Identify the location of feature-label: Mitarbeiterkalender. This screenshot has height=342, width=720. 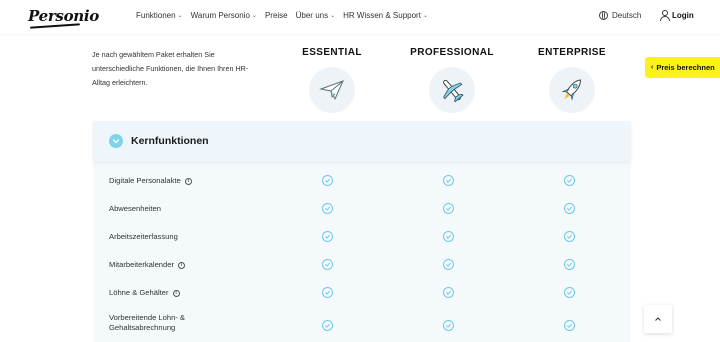
(141, 264).